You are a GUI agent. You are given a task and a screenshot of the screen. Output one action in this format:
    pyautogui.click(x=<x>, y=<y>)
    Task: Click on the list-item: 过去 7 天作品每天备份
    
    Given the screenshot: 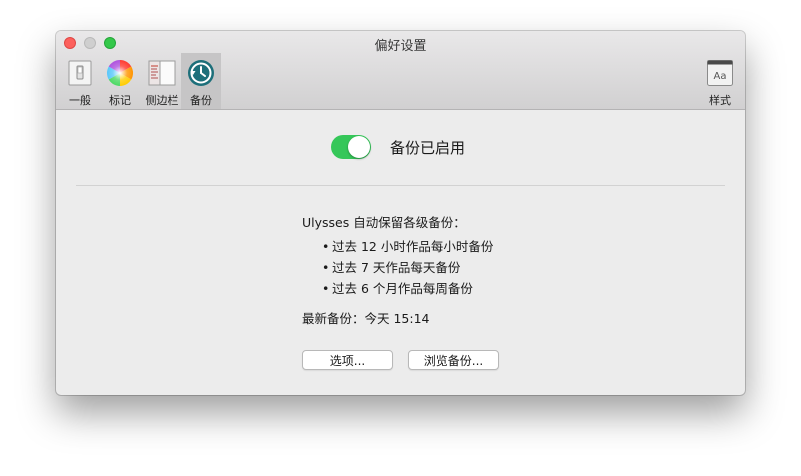 What is the action you would take?
    pyautogui.click(x=407, y=267)
    